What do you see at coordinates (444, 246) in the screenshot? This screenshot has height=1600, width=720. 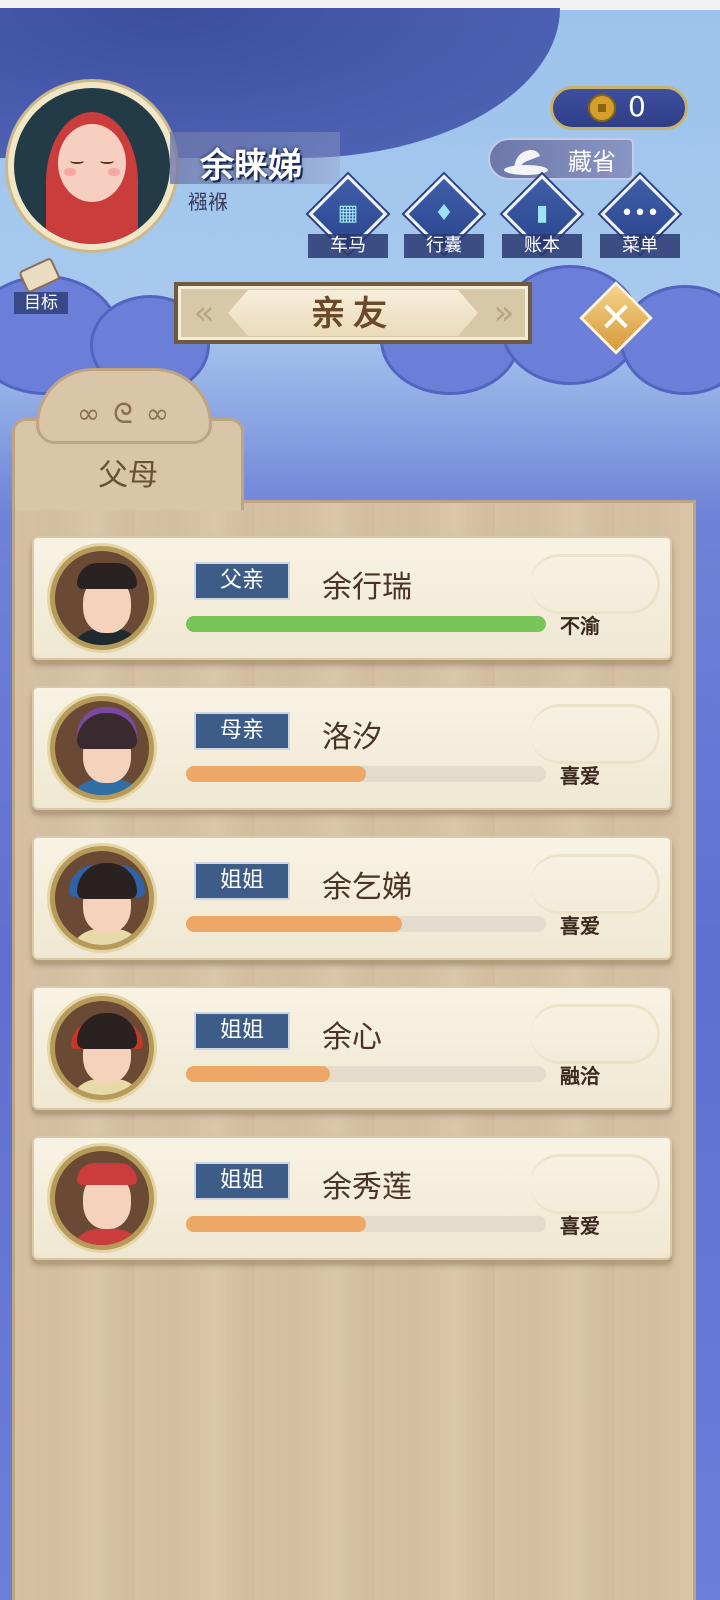 I see `bundle-label: 行囊` at bounding box center [444, 246].